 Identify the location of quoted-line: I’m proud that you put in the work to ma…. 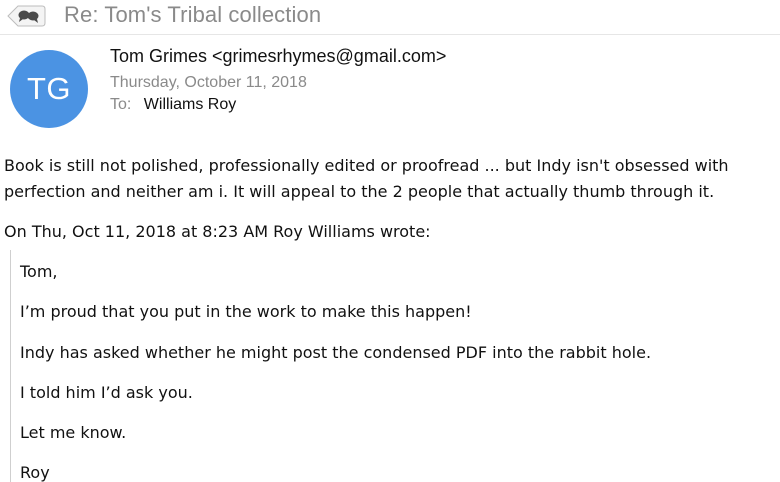
(246, 311).